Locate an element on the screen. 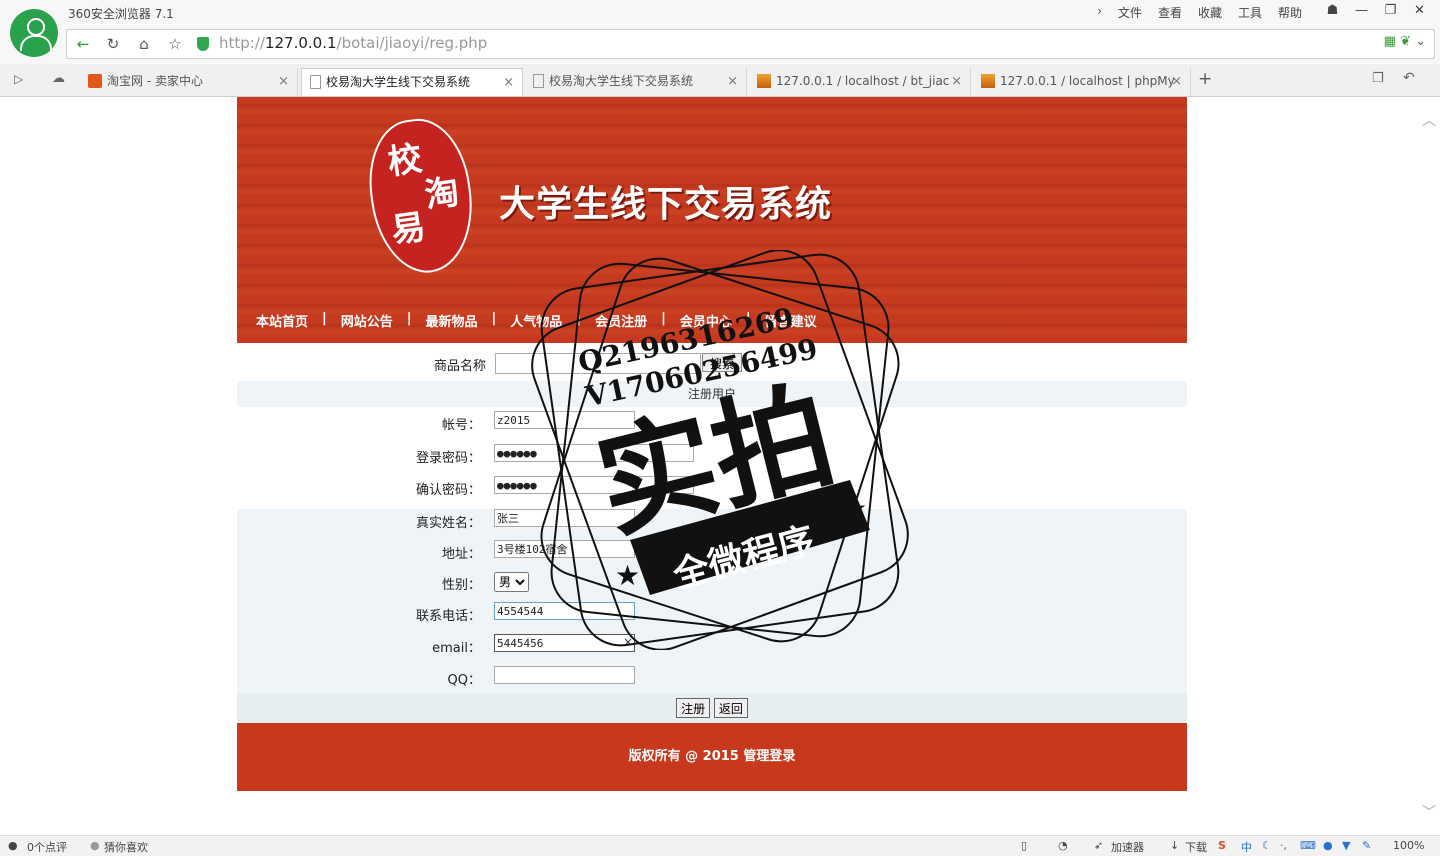 The image size is (1440, 856). menu-help: 帮助 is located at coordinates (1290, 12).